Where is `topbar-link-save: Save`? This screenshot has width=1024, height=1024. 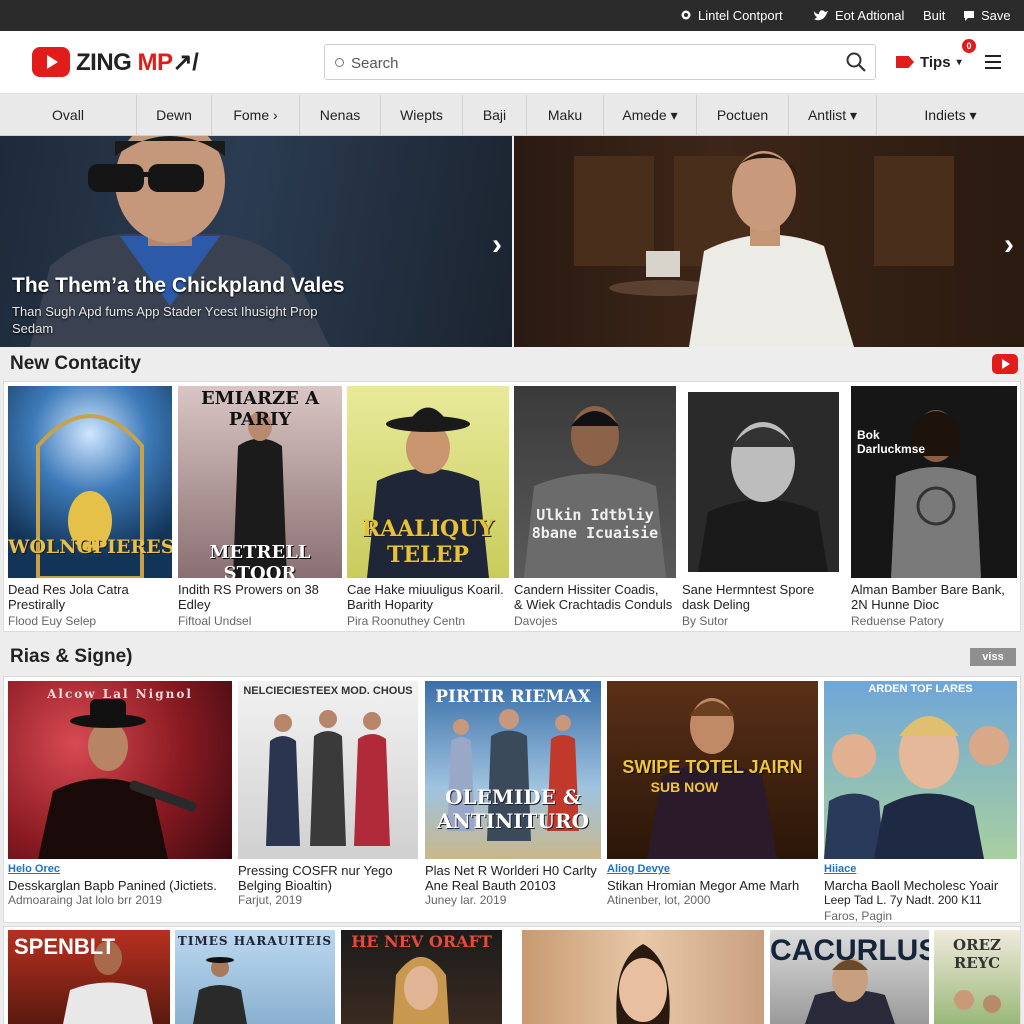 topbar-link-save: Save is located at coordinates (987, 15).